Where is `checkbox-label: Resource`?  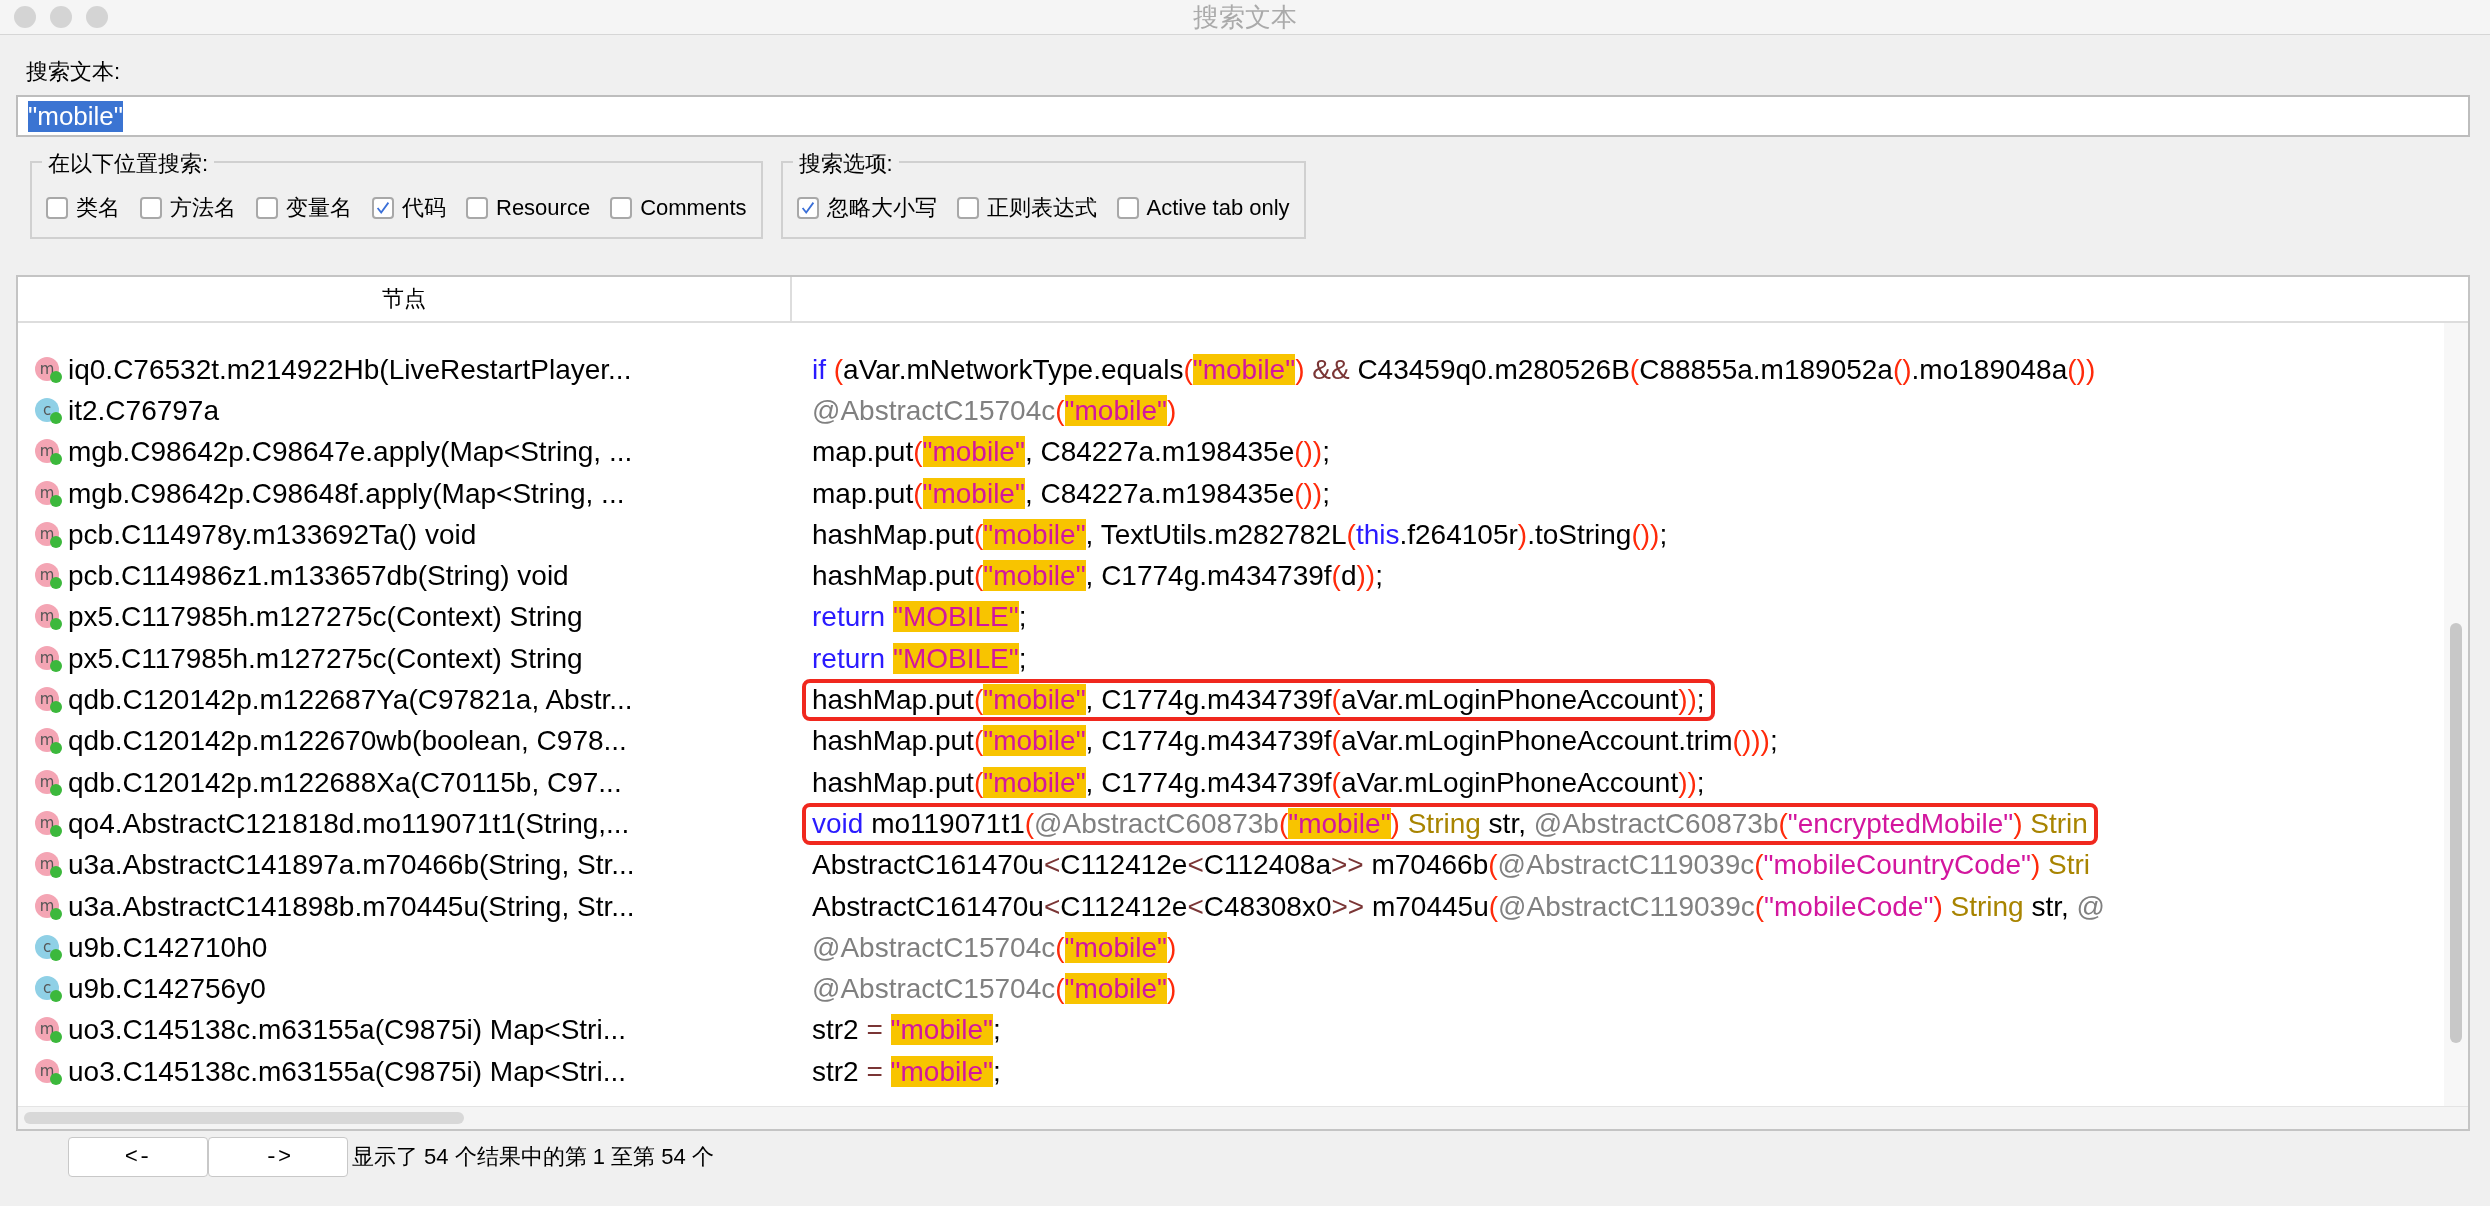 checkbox-label: Resource is located at coordinates (543, 208).